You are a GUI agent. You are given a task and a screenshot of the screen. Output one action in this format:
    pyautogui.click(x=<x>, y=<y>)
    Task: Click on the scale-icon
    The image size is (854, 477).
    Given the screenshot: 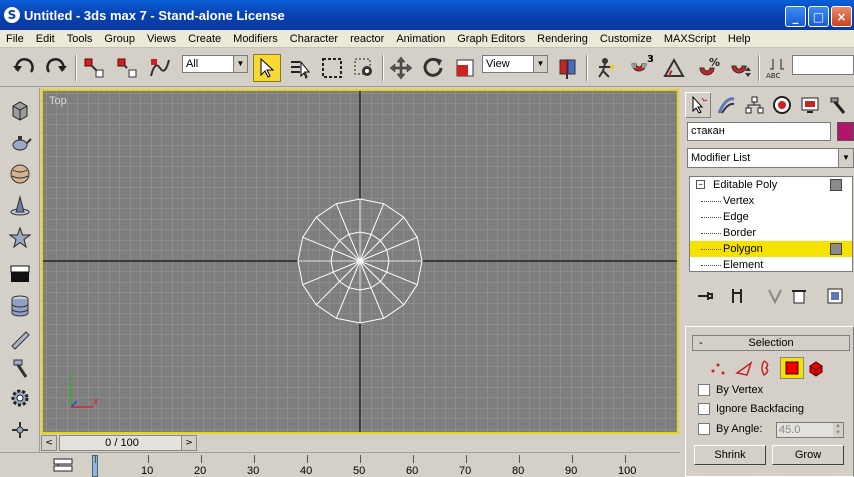 What is the action you would take?
    pyautogui.click(x=465, y=68)
    